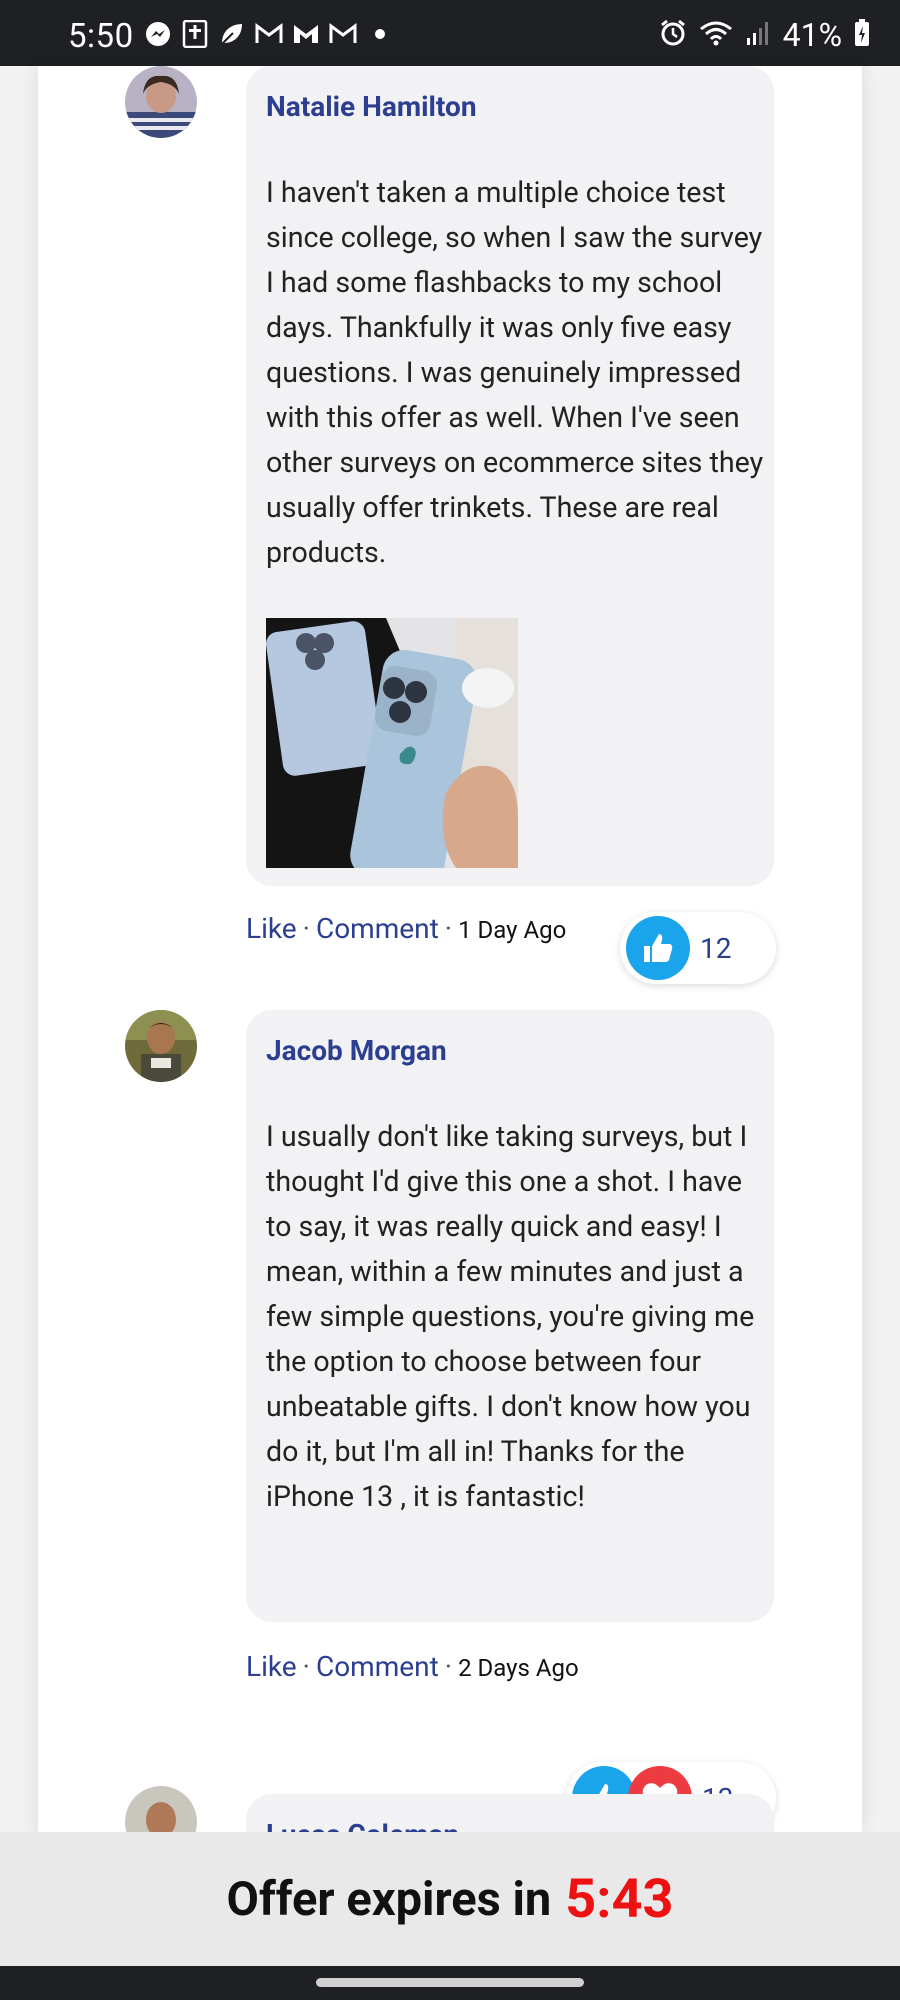 This screenshot has height=2000, width=900. Describe the element at coordinates (232, 34) in the screenshot. I see `leaf-icon` at that location.